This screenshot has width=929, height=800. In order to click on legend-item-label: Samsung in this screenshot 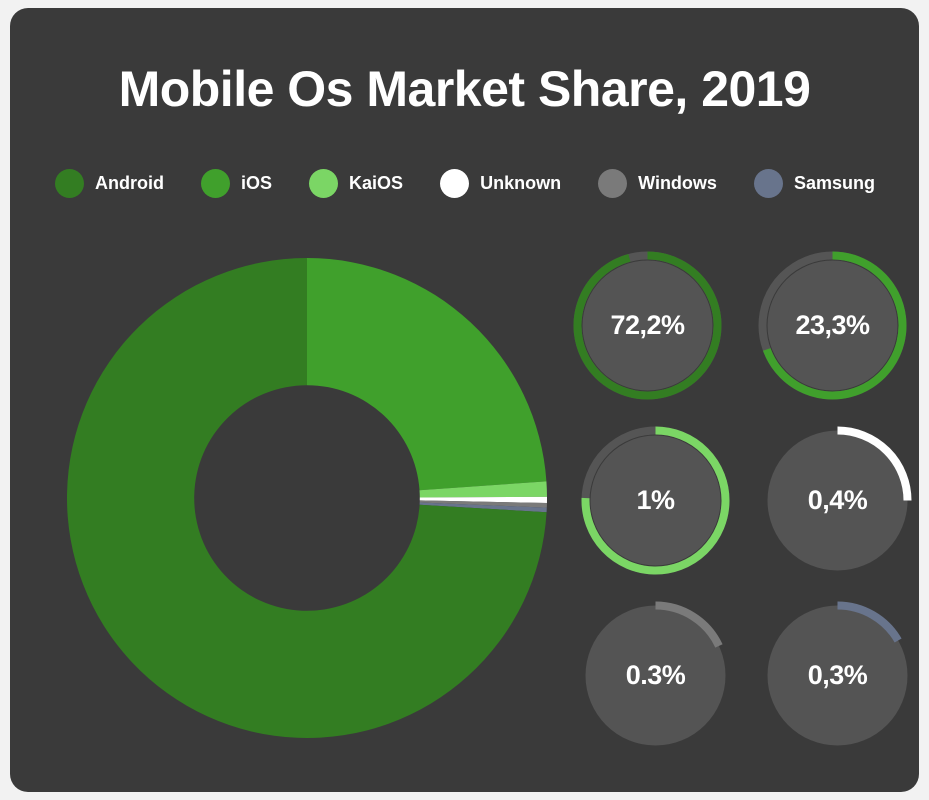, I will do `click(834, 182)`.